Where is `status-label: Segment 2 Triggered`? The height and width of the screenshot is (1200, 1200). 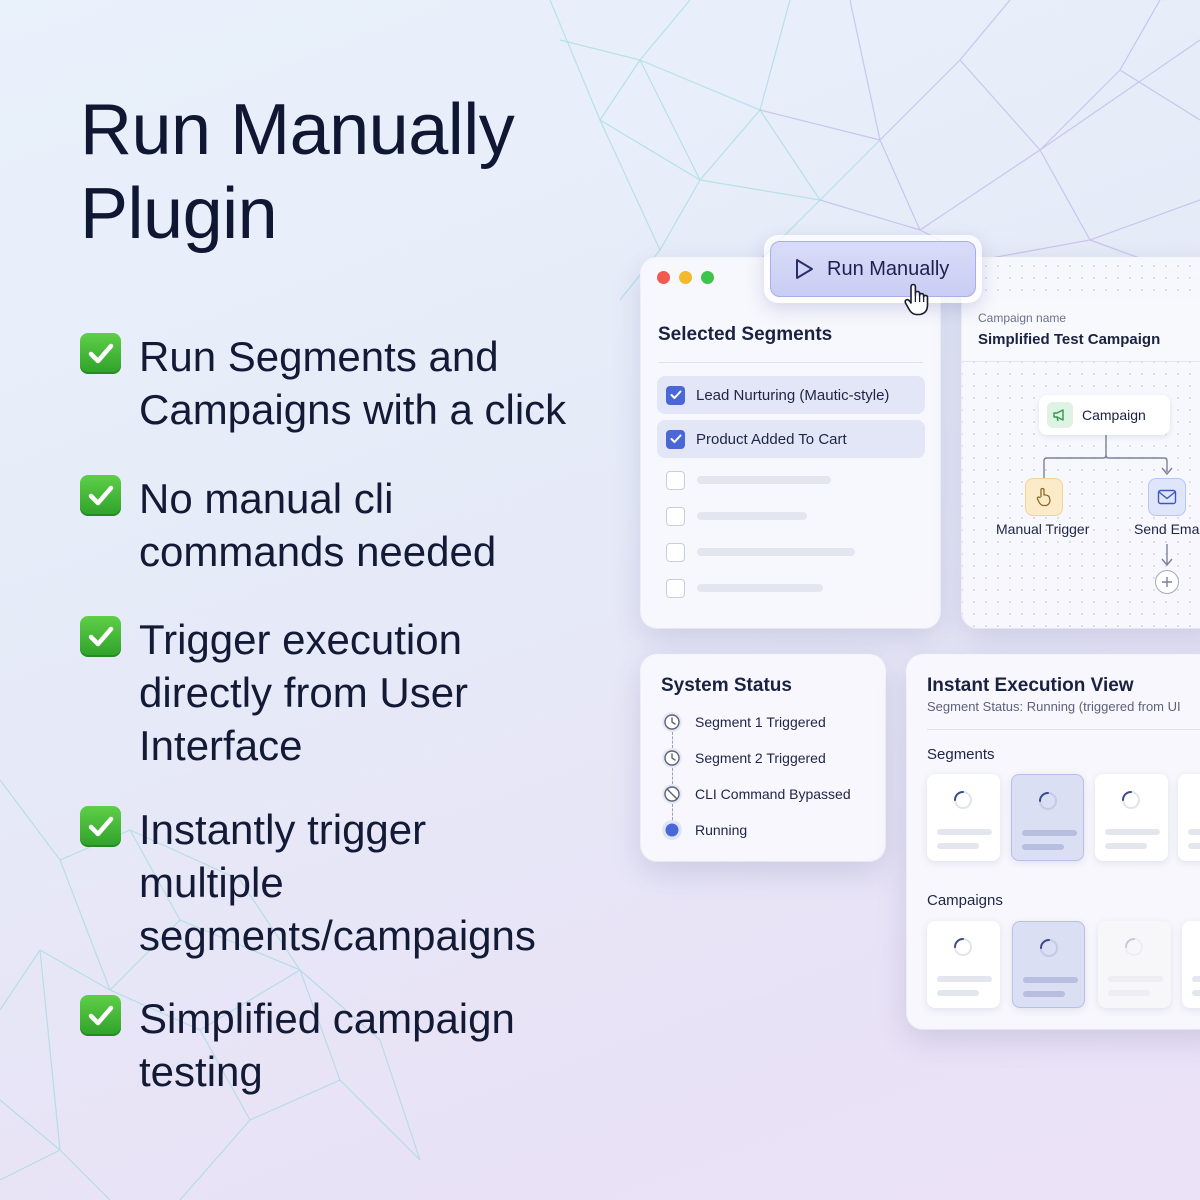 status-label: Segment 2 Triggered is located at coordinates (760, 758).